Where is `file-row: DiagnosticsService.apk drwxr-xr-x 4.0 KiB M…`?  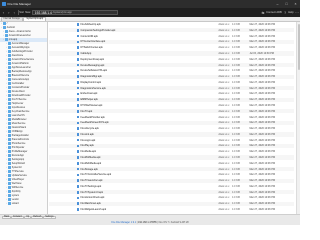 file-row: DiagnosticsService.apk drwxr-xr-x 4.0 KiB M… is located at coordinates (171, 88).